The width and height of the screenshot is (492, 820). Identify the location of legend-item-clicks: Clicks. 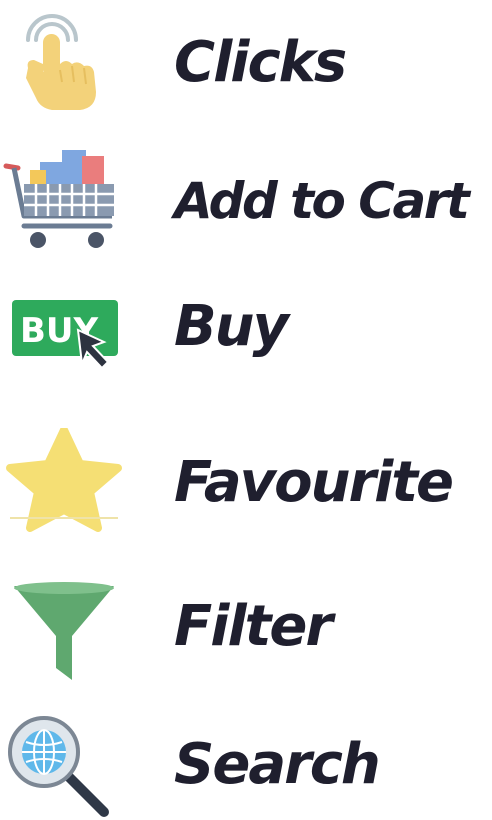
(246, 63).